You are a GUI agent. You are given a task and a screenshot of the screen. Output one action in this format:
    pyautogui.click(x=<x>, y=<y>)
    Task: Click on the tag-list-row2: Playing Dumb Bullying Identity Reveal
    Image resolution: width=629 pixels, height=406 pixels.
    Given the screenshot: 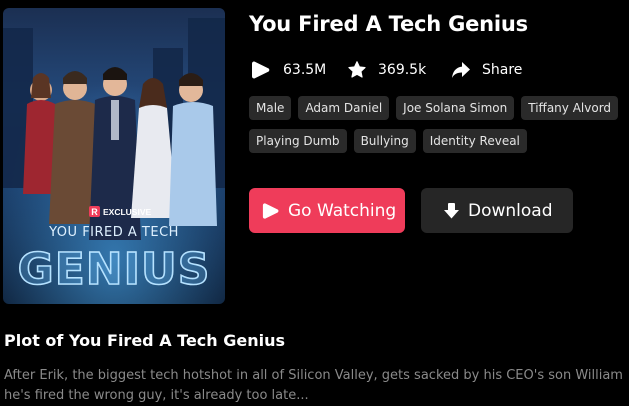 What is the action you would take?
    pyautogui.click(x=391, y=141)
    